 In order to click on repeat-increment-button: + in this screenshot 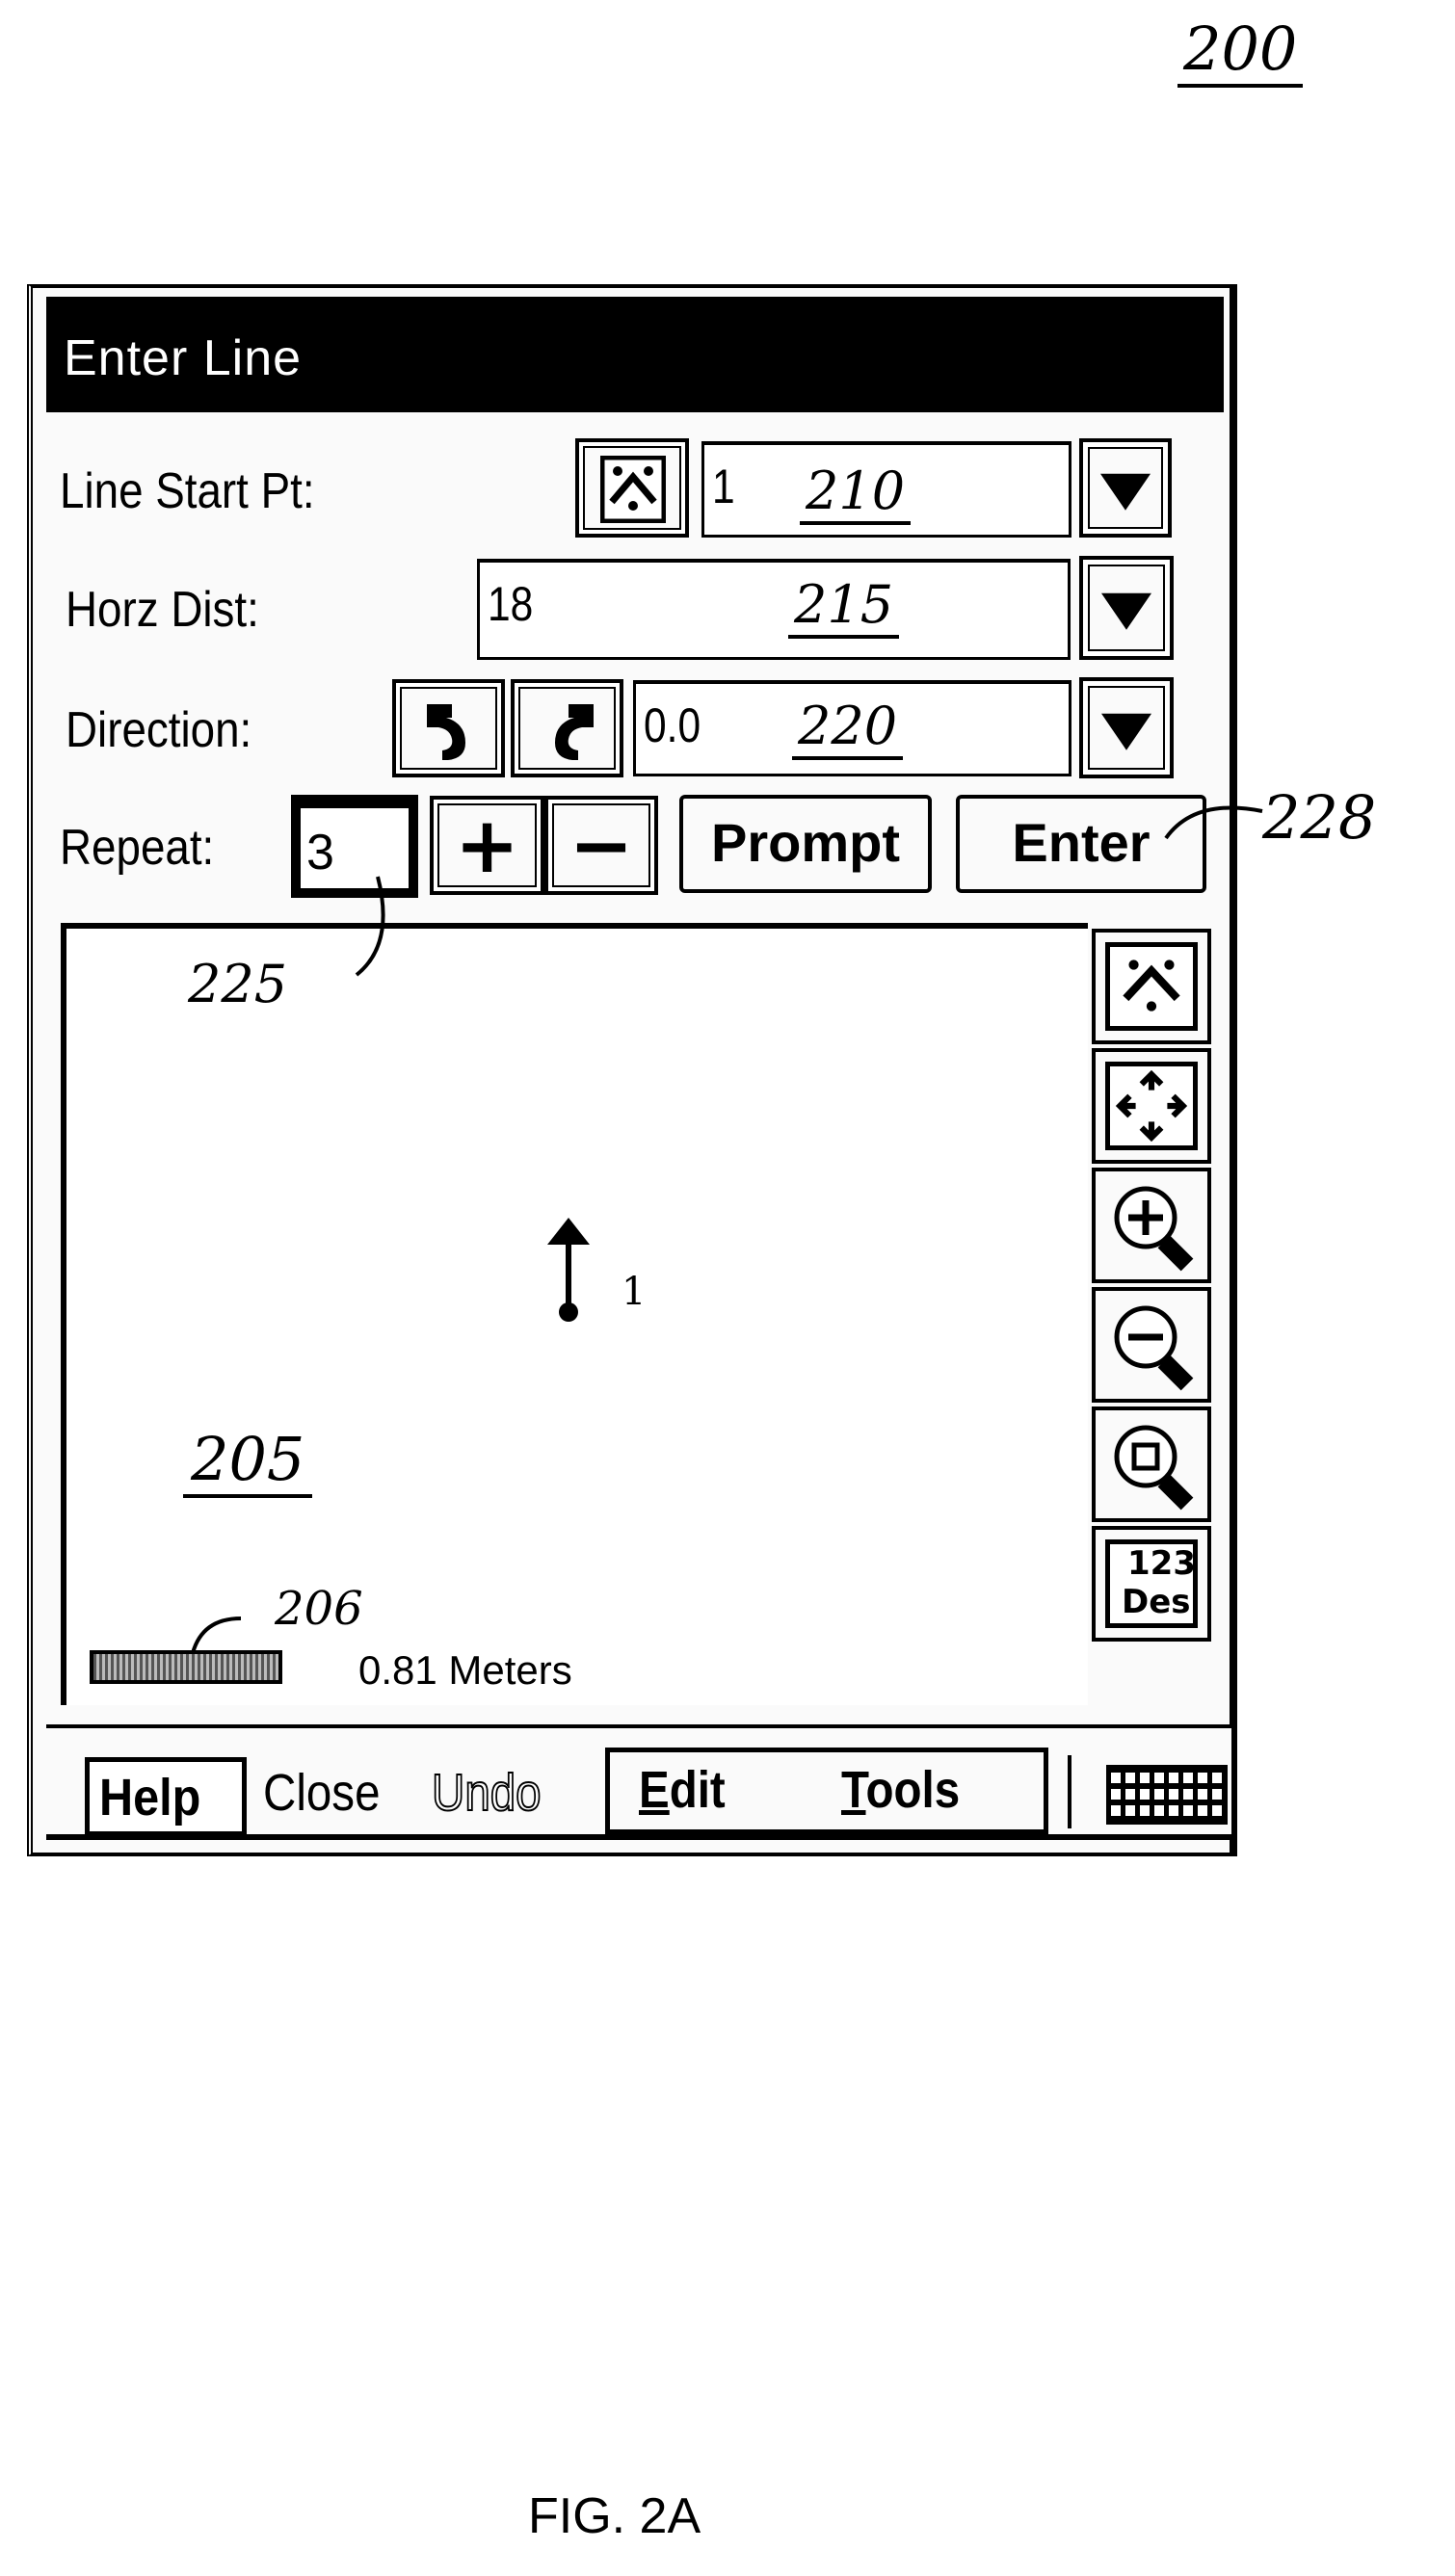, I will do `click(487, 845)`.